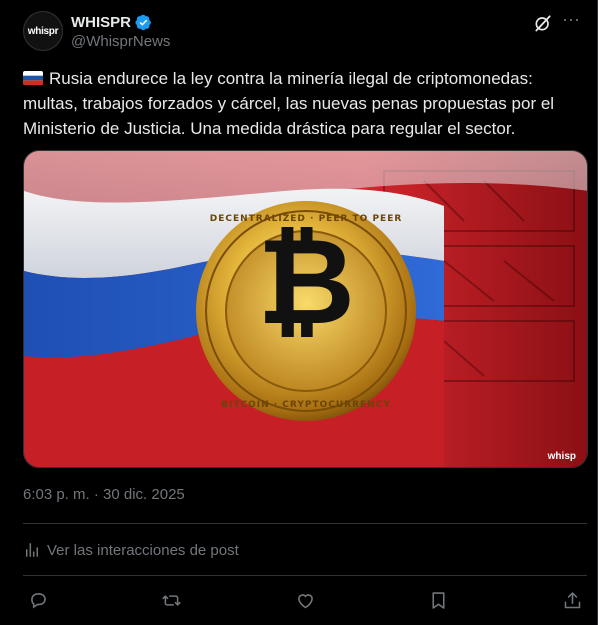 Image resolution: width=598 pixels, height=625 pixels. I want to click on action-bar, so click(305, 601).